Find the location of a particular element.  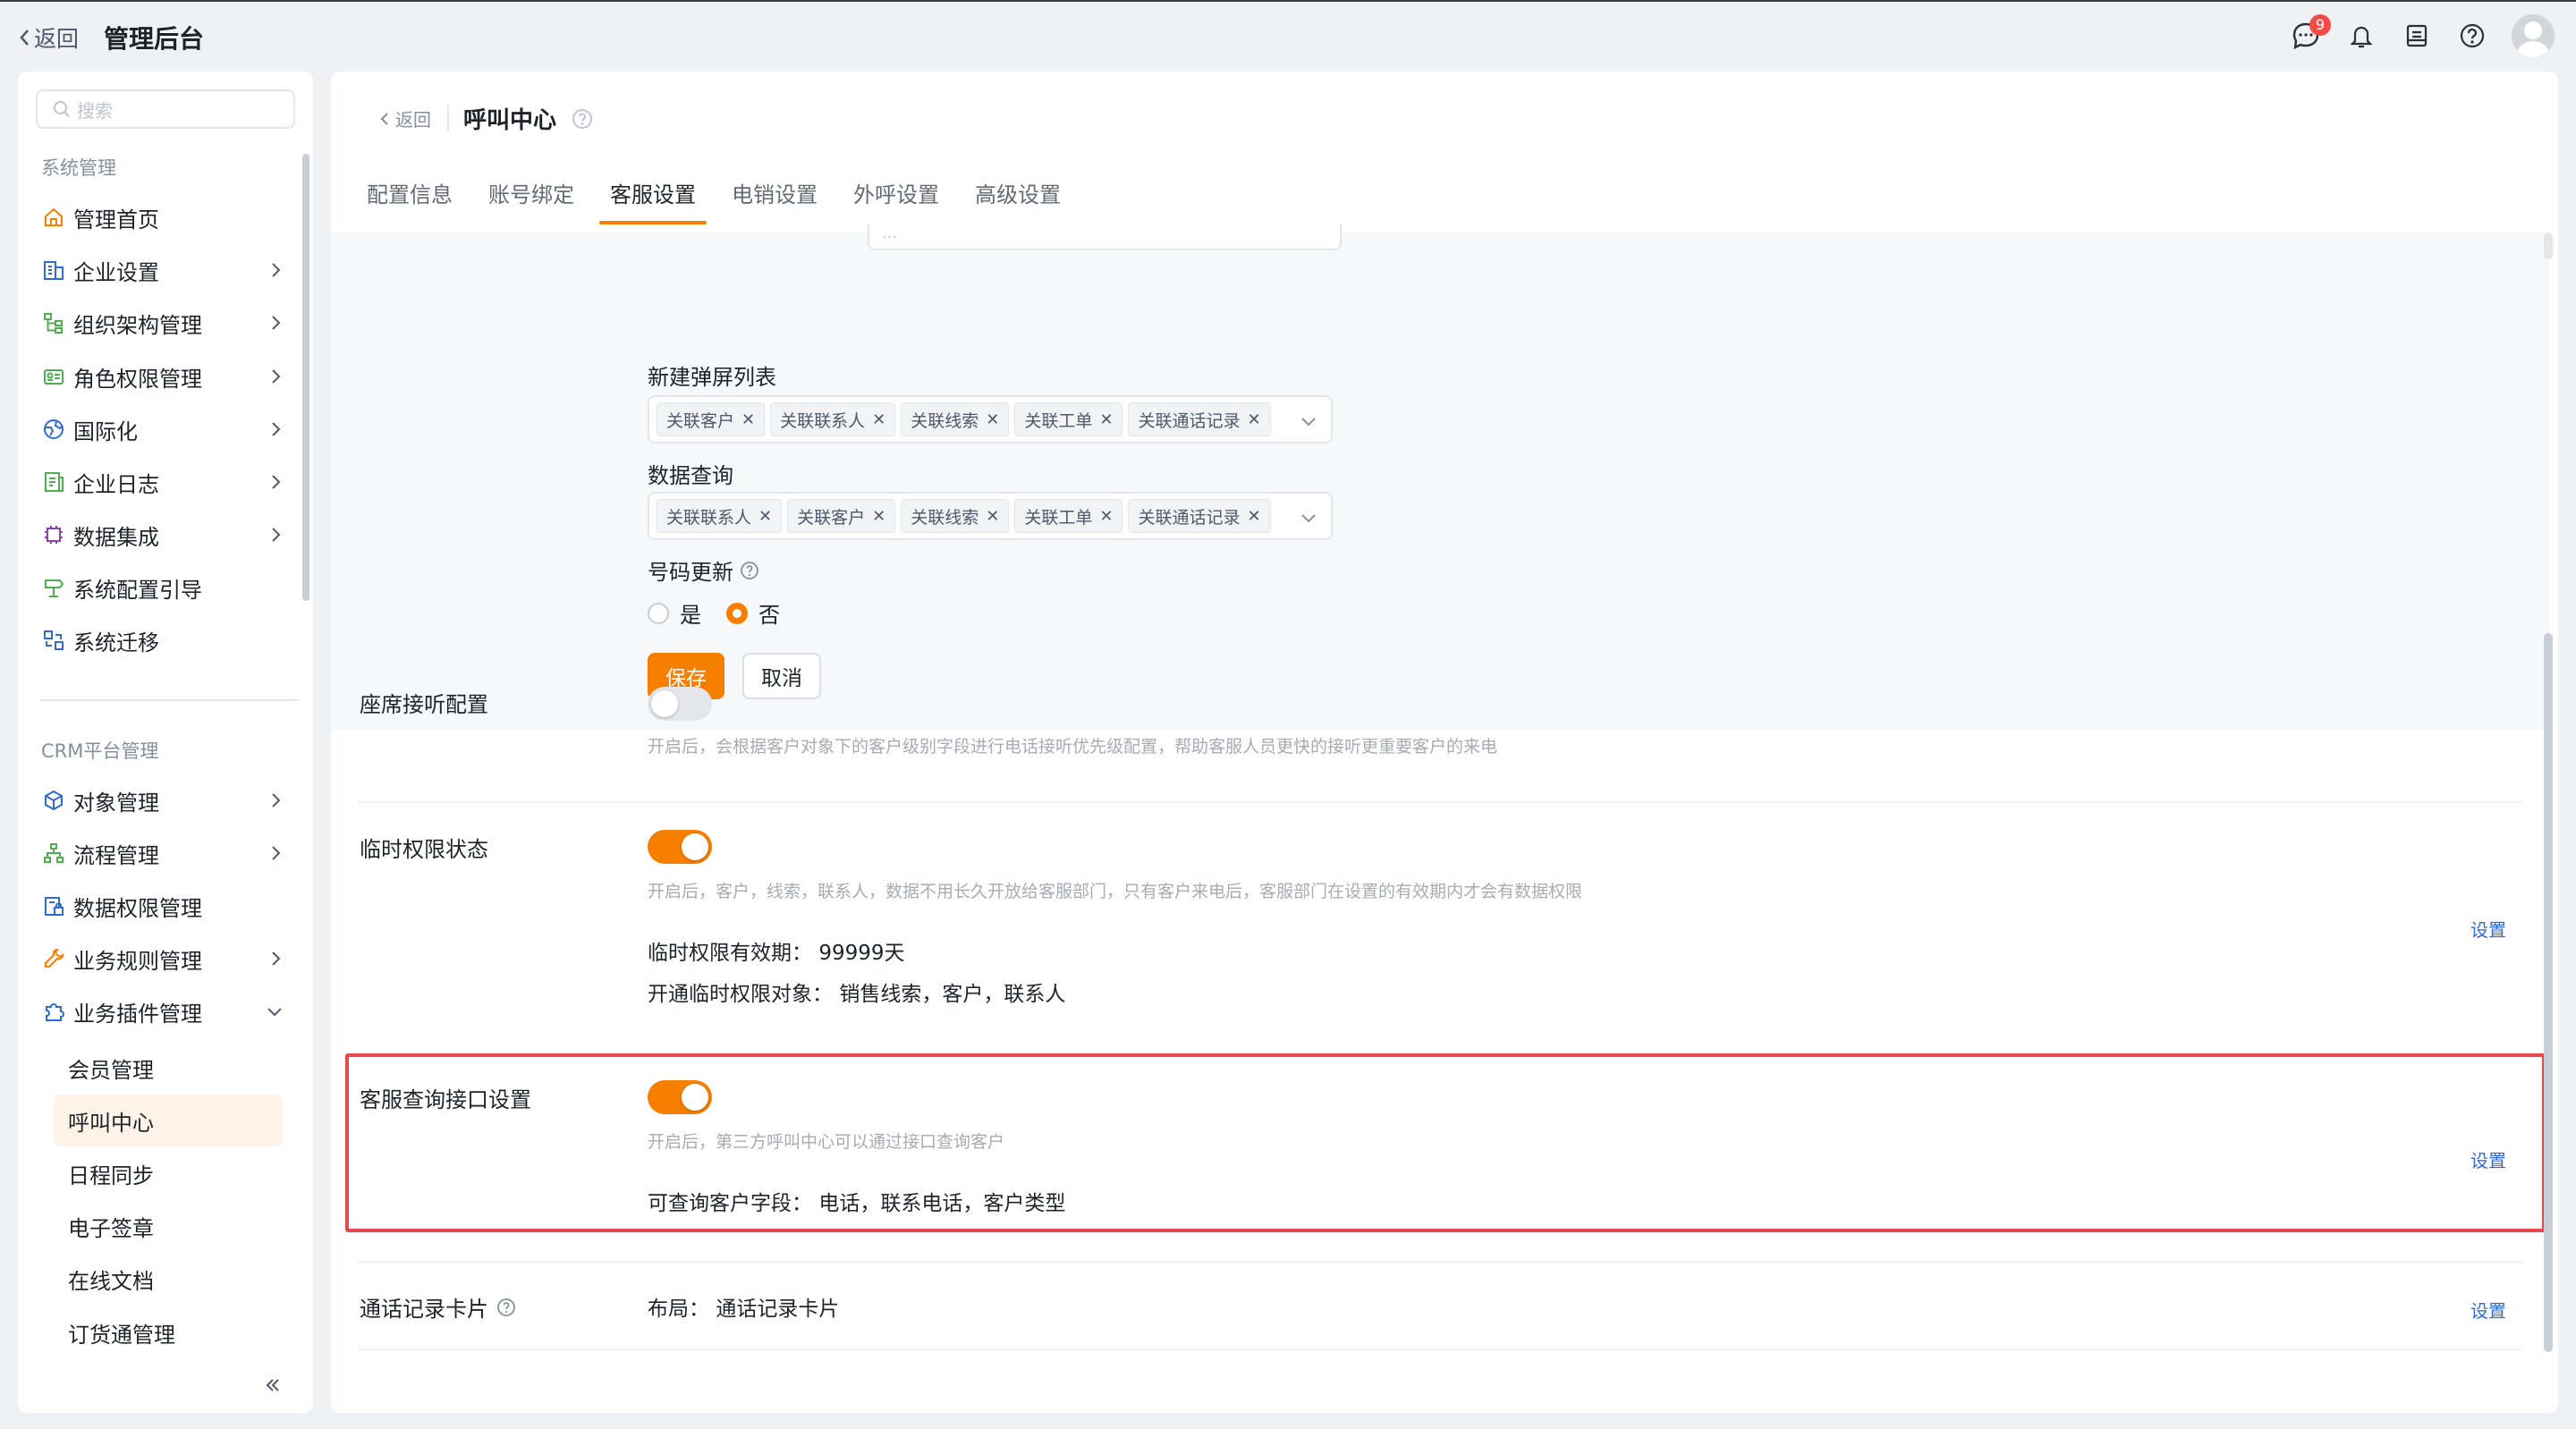

top-back-label: 返回 is located at coordinates (57, 39).